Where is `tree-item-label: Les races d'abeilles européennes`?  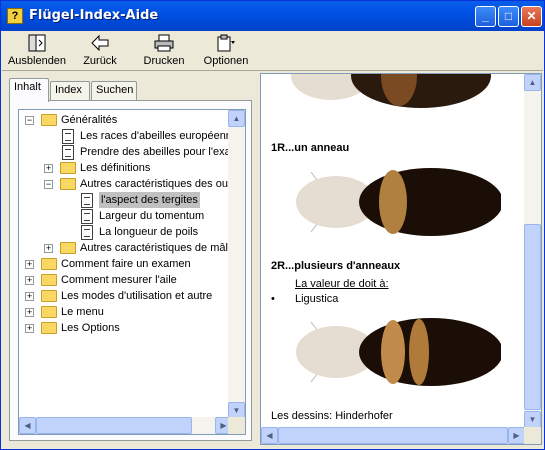
tree-item-label: Les races d'abeilles européennes is located at coordinates (156, 136).